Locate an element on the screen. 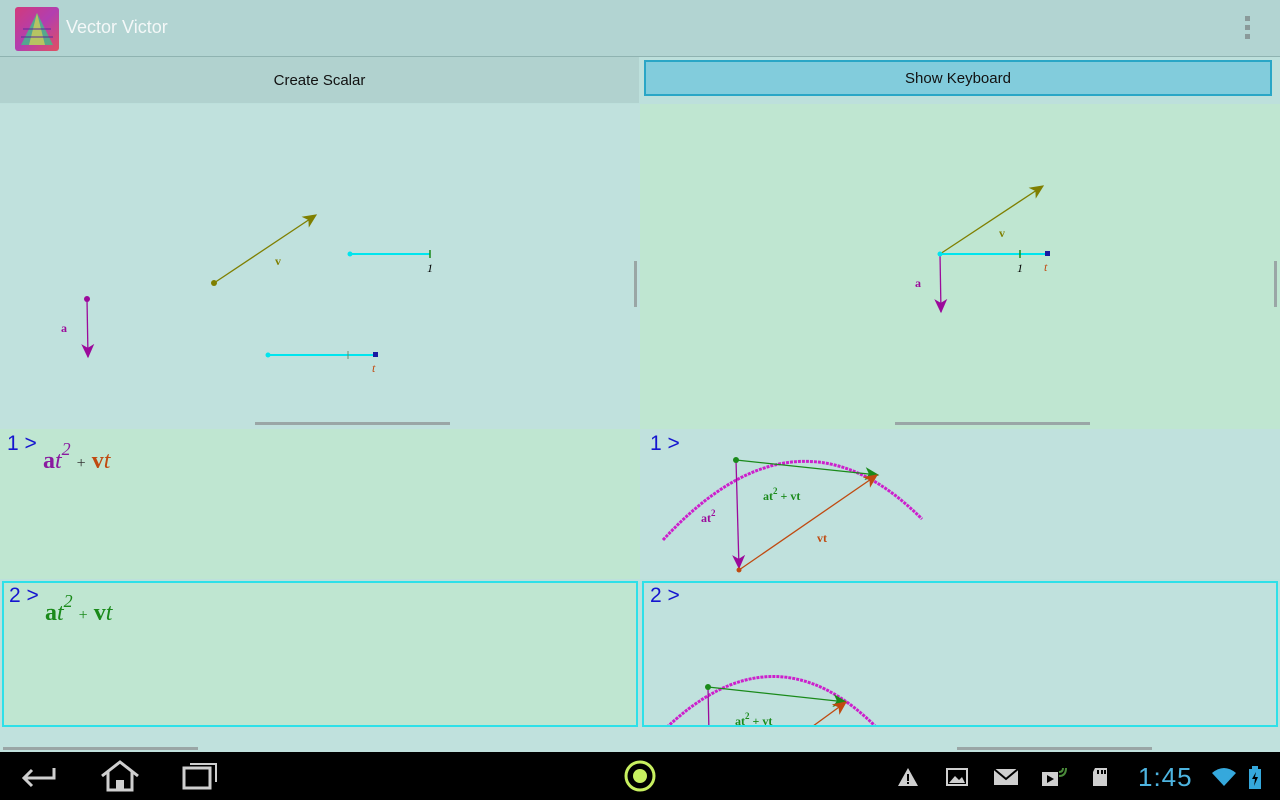 The width and height of the screenshot is (1280, 800). warning-icon is located at coordinates (908, 777).